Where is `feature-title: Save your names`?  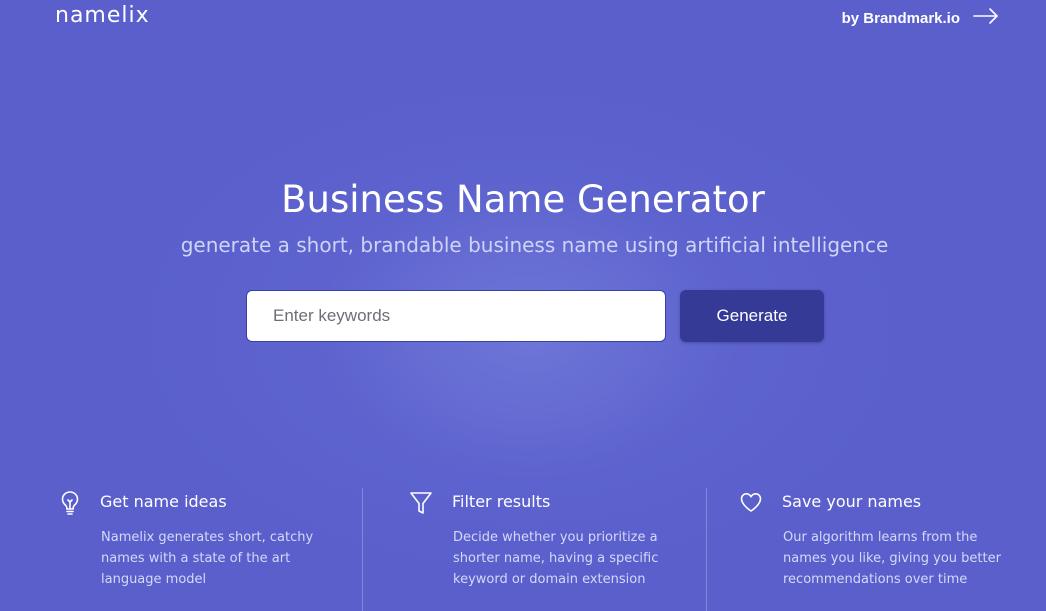
feature-title: Save your names is located at coordinates (852, 501).